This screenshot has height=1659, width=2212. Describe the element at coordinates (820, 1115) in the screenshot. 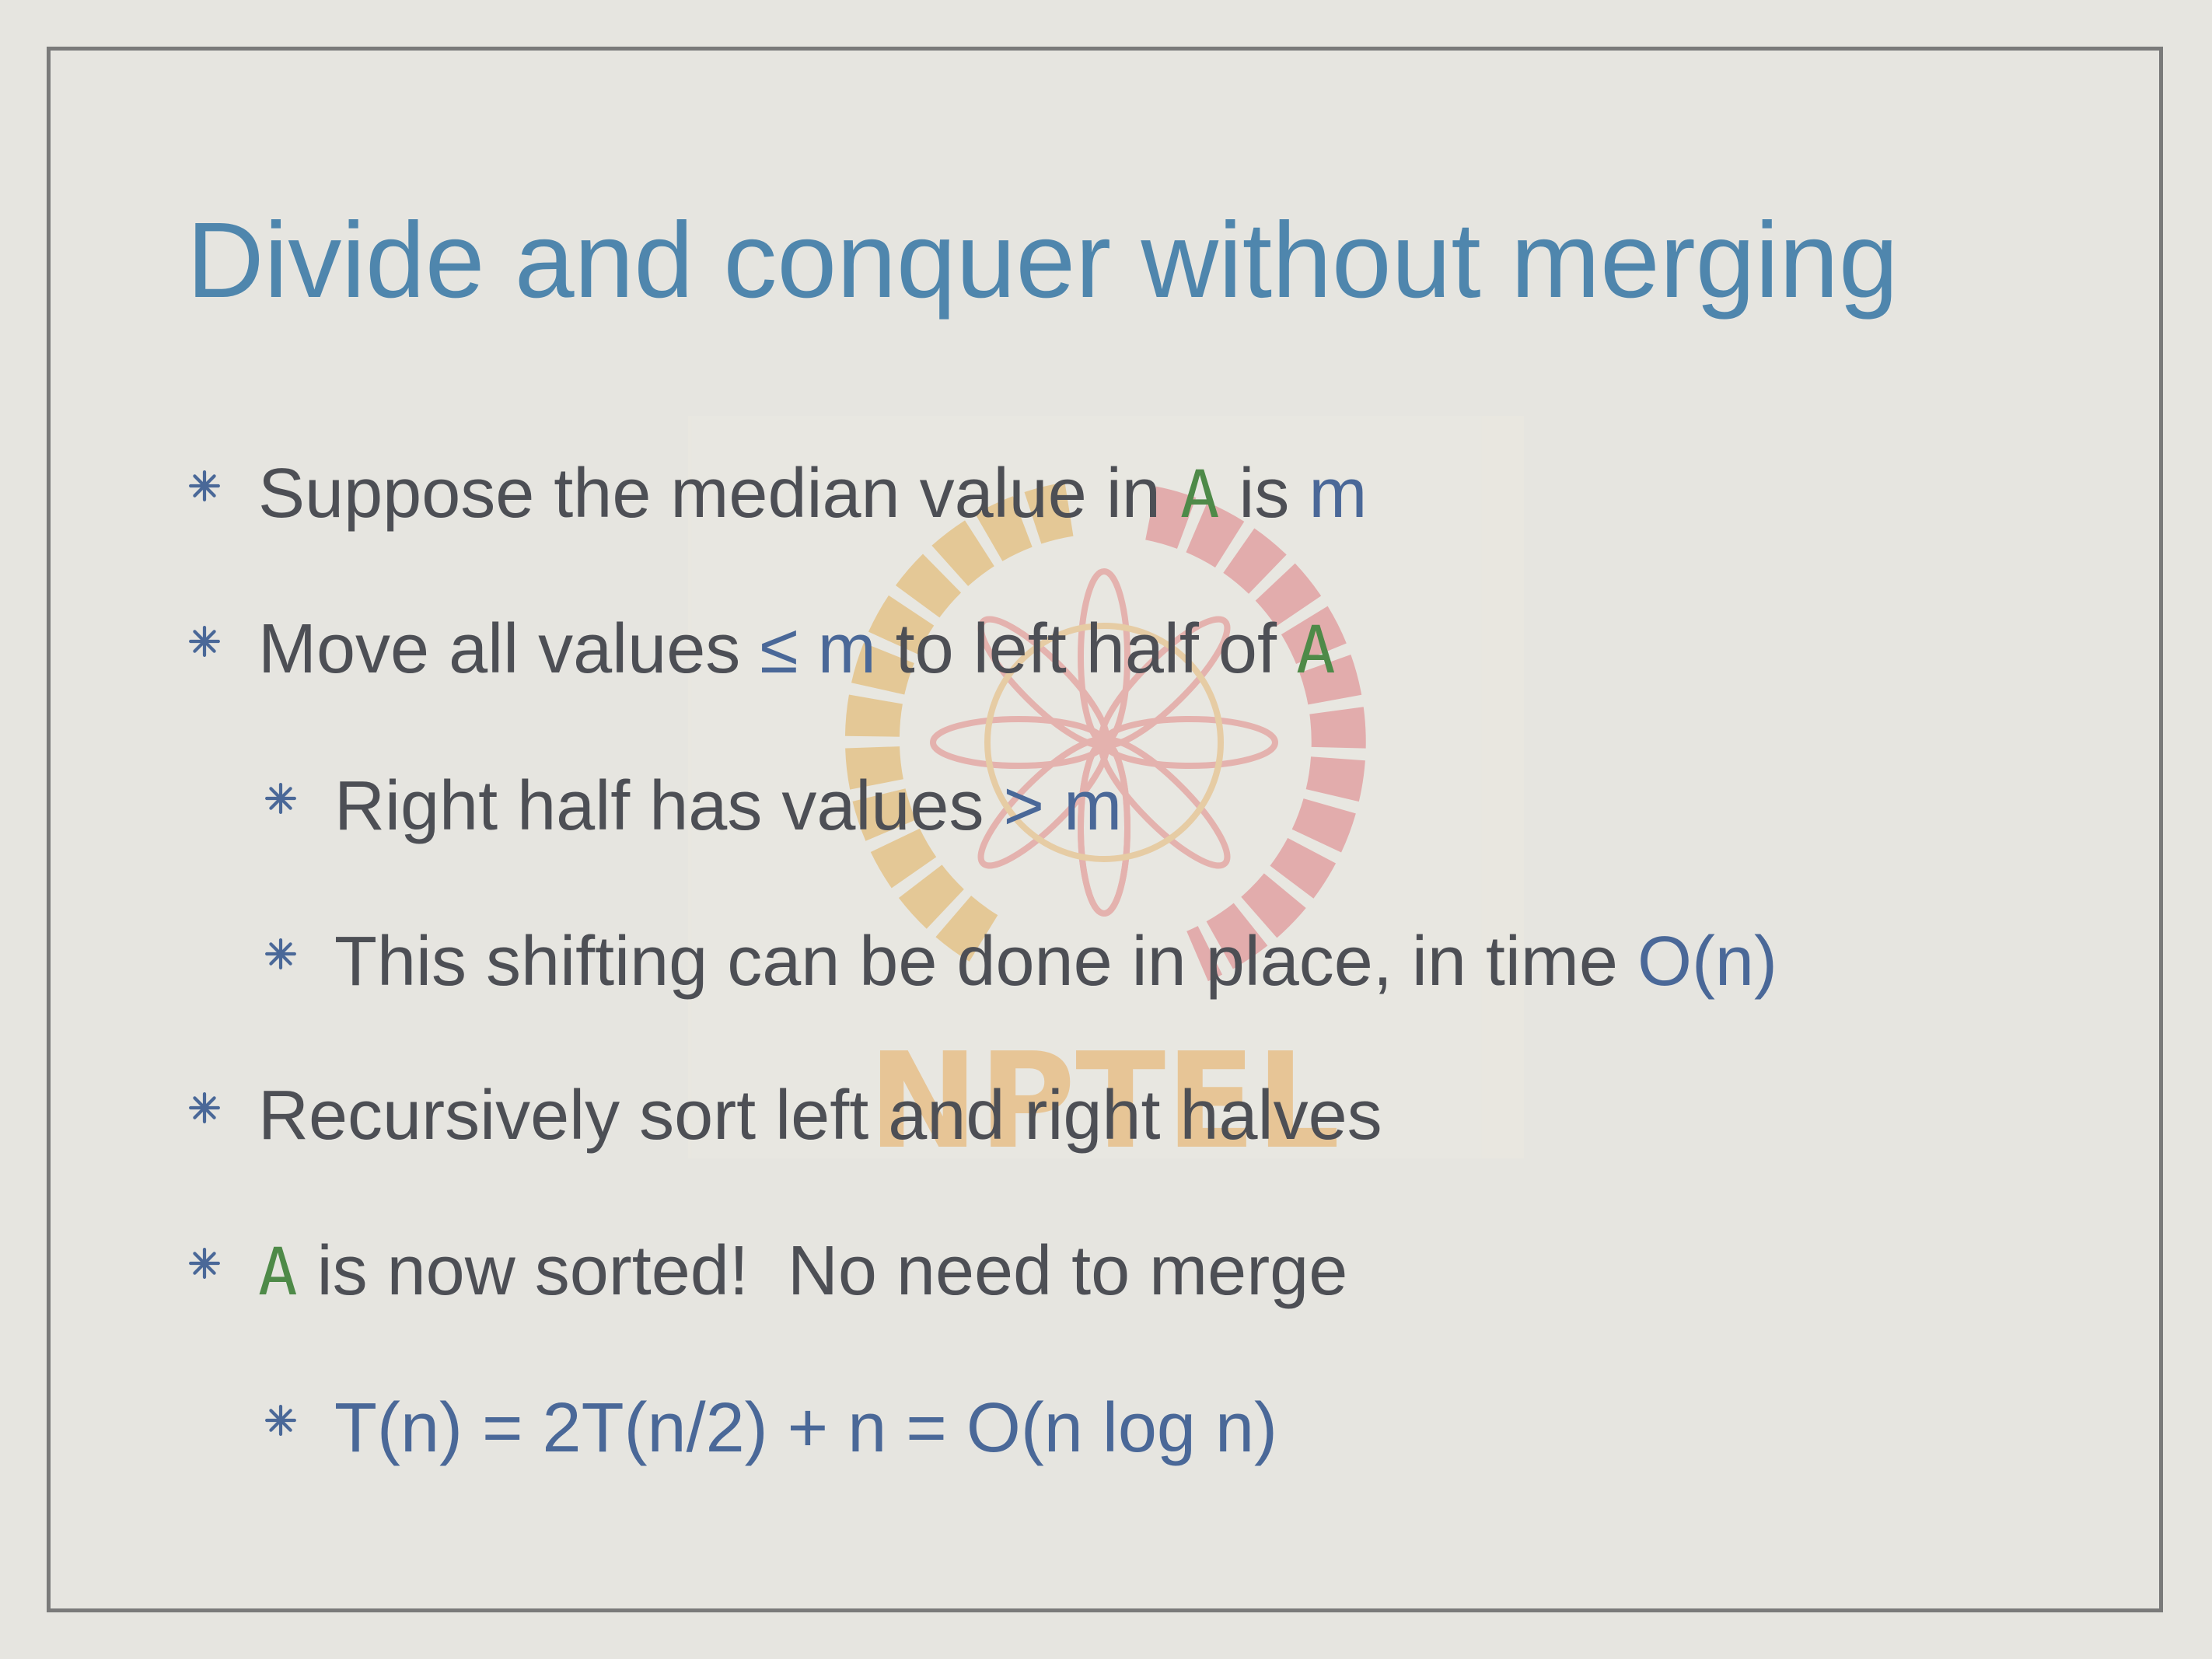

I see `bullet-text: Recursively sort left and right halves` at that location.